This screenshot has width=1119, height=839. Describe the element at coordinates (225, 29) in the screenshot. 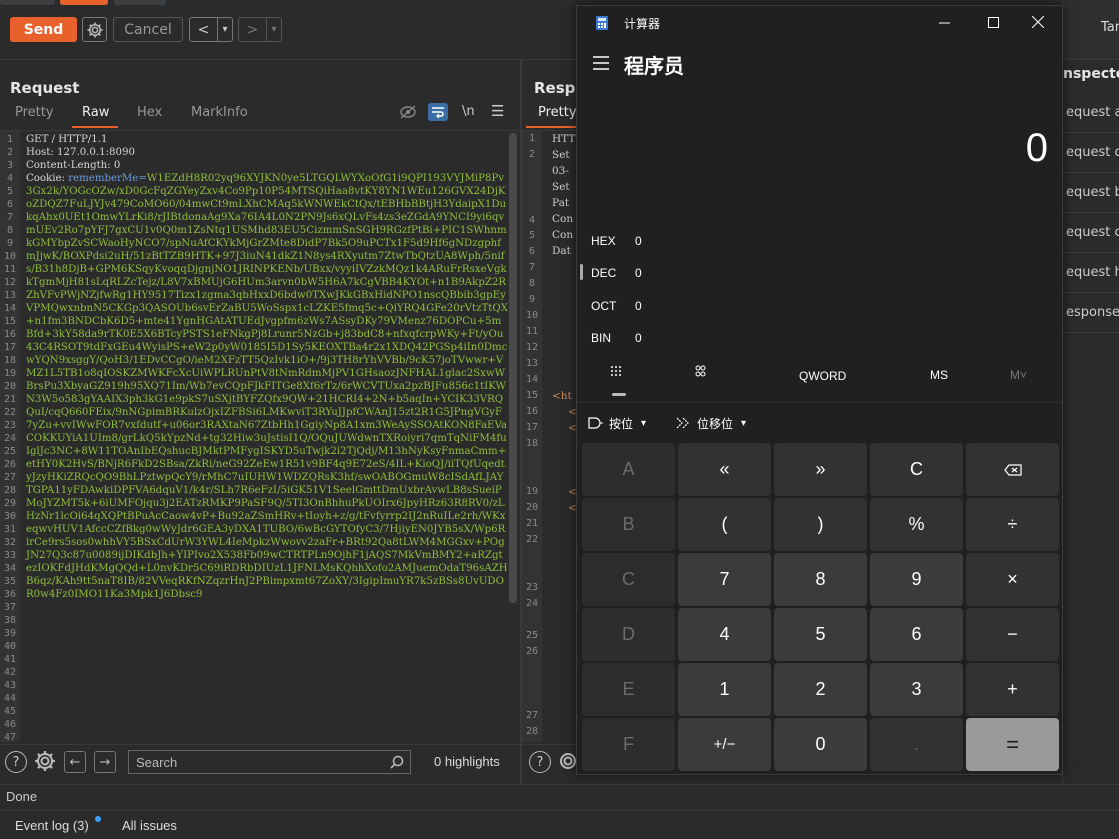

I see `back-history-dropdown: ▾` at that location.